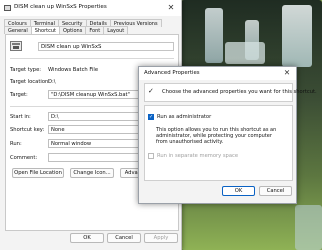 Image resolution: width=322 pixels, height=250 pixels. I want to click on shortcut-file-icon, so click(7, 8).